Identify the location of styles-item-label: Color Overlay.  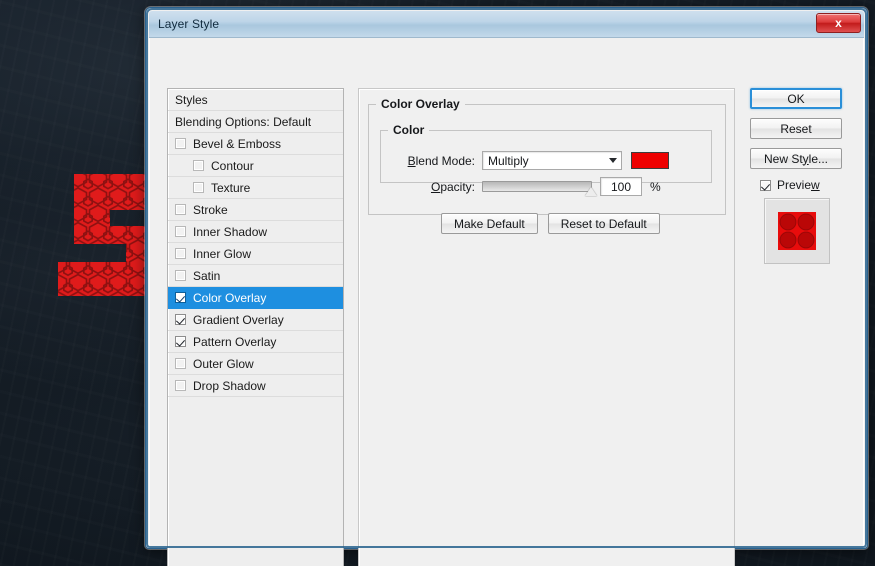
(230, 297).